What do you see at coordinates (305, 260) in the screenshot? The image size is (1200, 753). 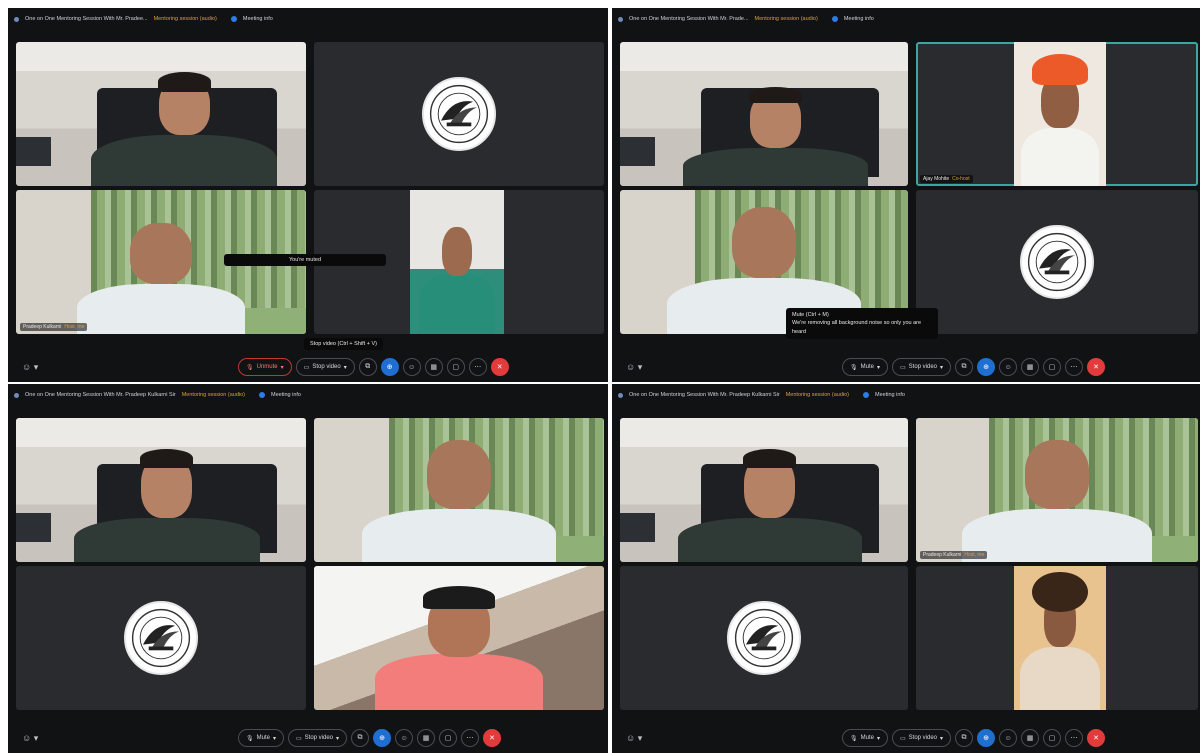 I see `muted-tooltip: You're muted` at bounding box center [305, 260].